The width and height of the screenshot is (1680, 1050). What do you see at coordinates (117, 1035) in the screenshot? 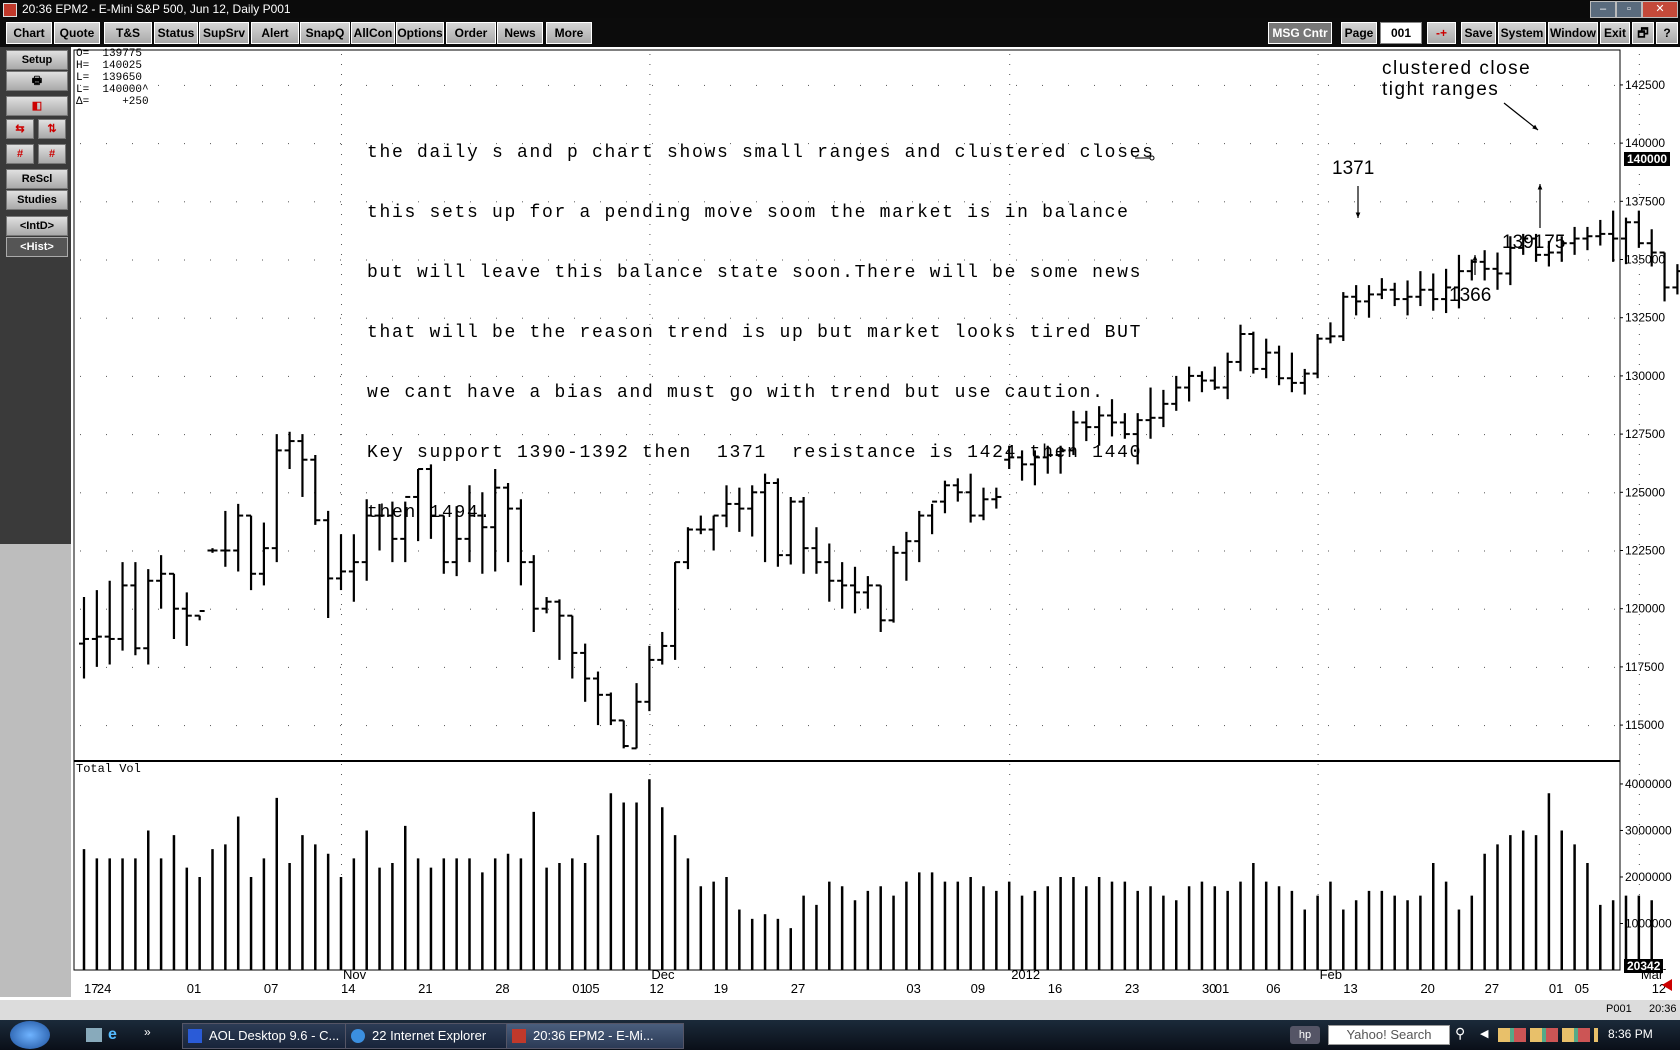
I see `ie-quicklaunch-icon: e` at bounding box center [117, 1035].